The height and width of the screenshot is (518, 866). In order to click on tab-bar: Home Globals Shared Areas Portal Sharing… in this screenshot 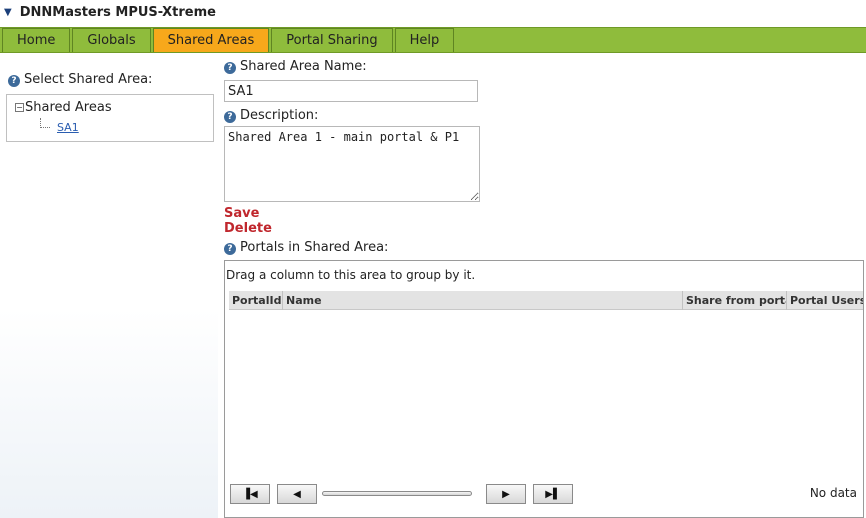, I will do `click(433, 40)`.